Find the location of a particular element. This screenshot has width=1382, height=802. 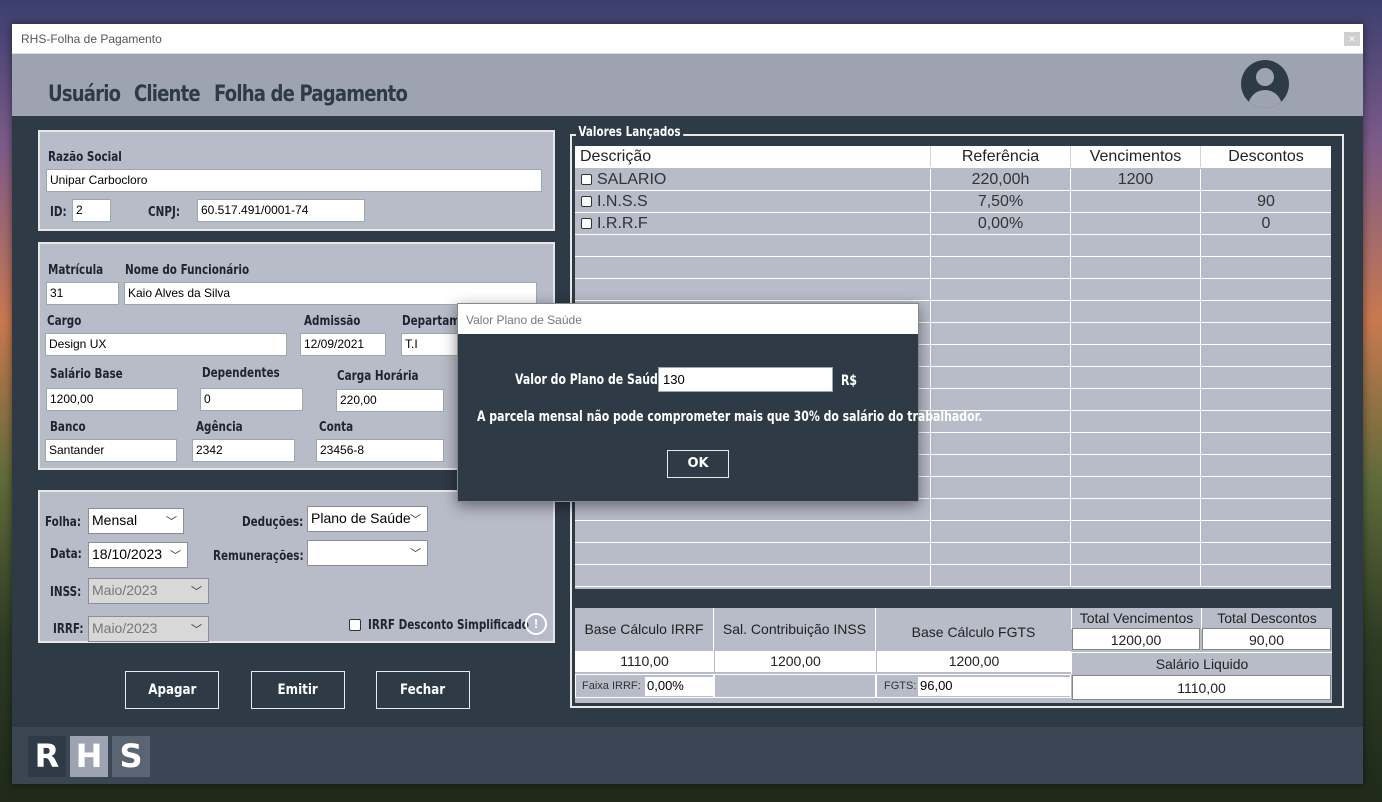

menu-usuario: Usuário is located at coordinates (84, 94).